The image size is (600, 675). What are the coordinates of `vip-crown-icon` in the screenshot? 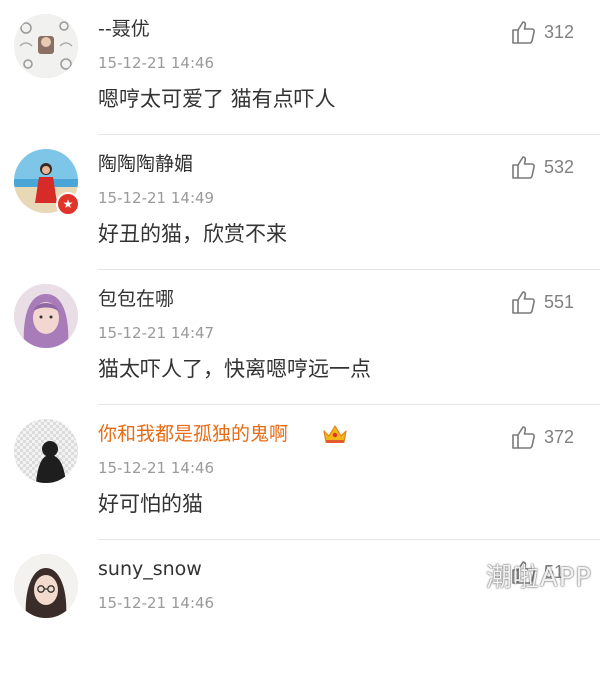 It's located at (335, 434).